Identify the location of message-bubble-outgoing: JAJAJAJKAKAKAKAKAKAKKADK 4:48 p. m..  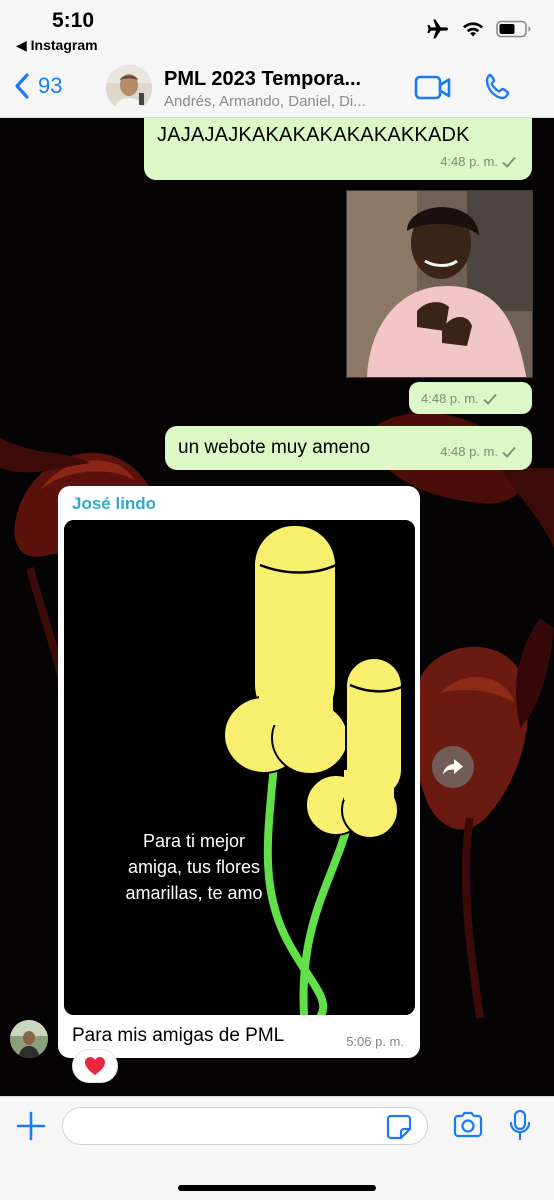
(338, 149).